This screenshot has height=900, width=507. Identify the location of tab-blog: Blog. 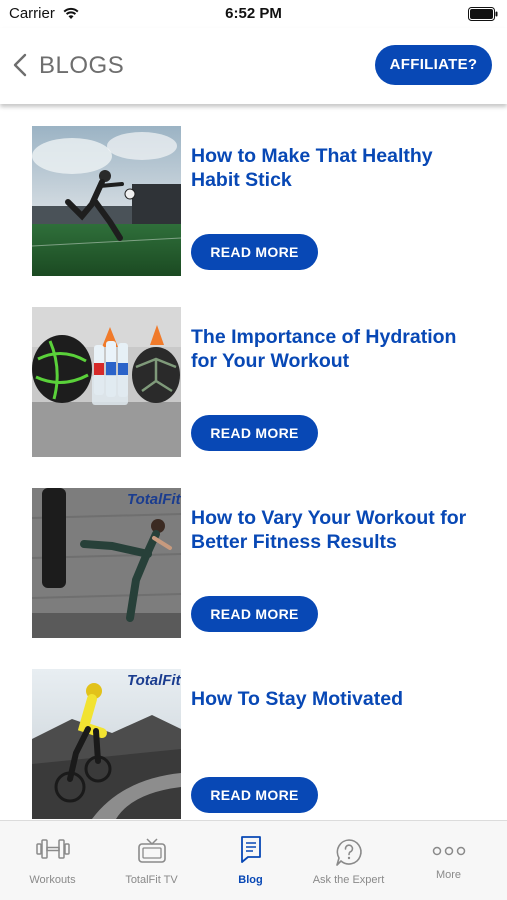
(250, 860).